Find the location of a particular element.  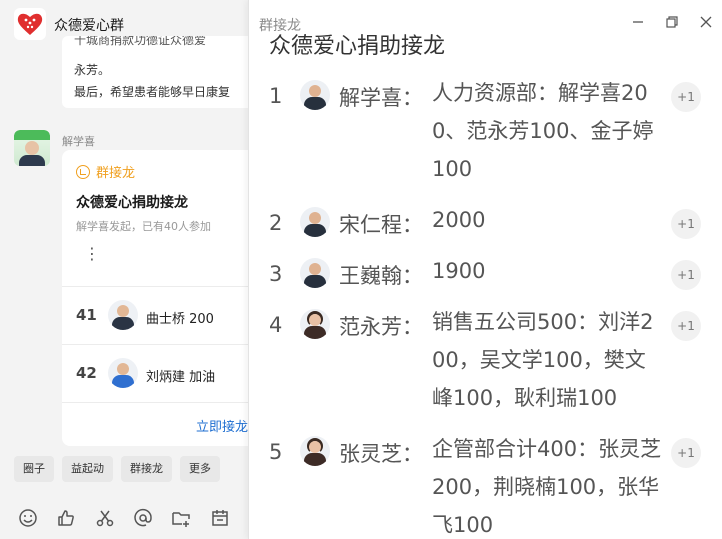

entry-index: 5 is located at coordinates (276, 452).